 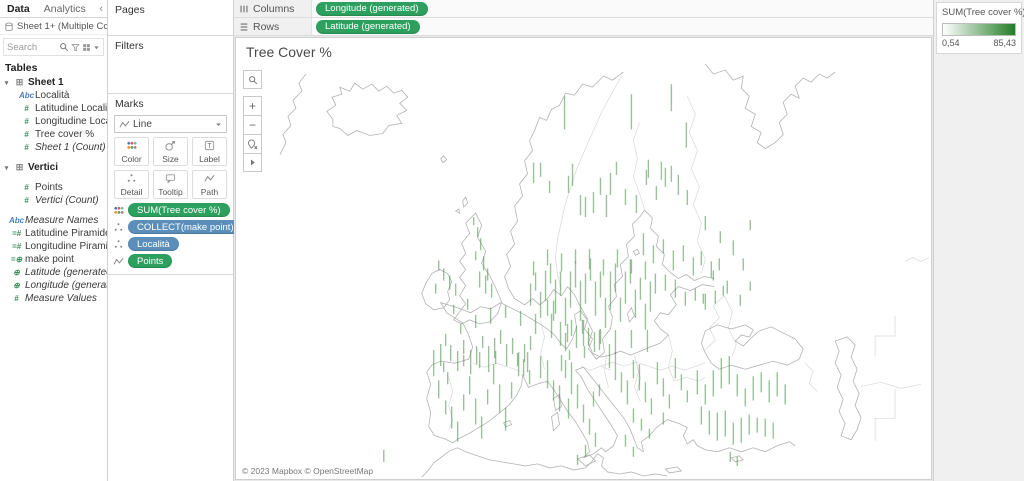 What do you see at coordinates (274, 8) in the screenshot?
I see `columns-label-text: Columns` at bounding box center [274, 8].